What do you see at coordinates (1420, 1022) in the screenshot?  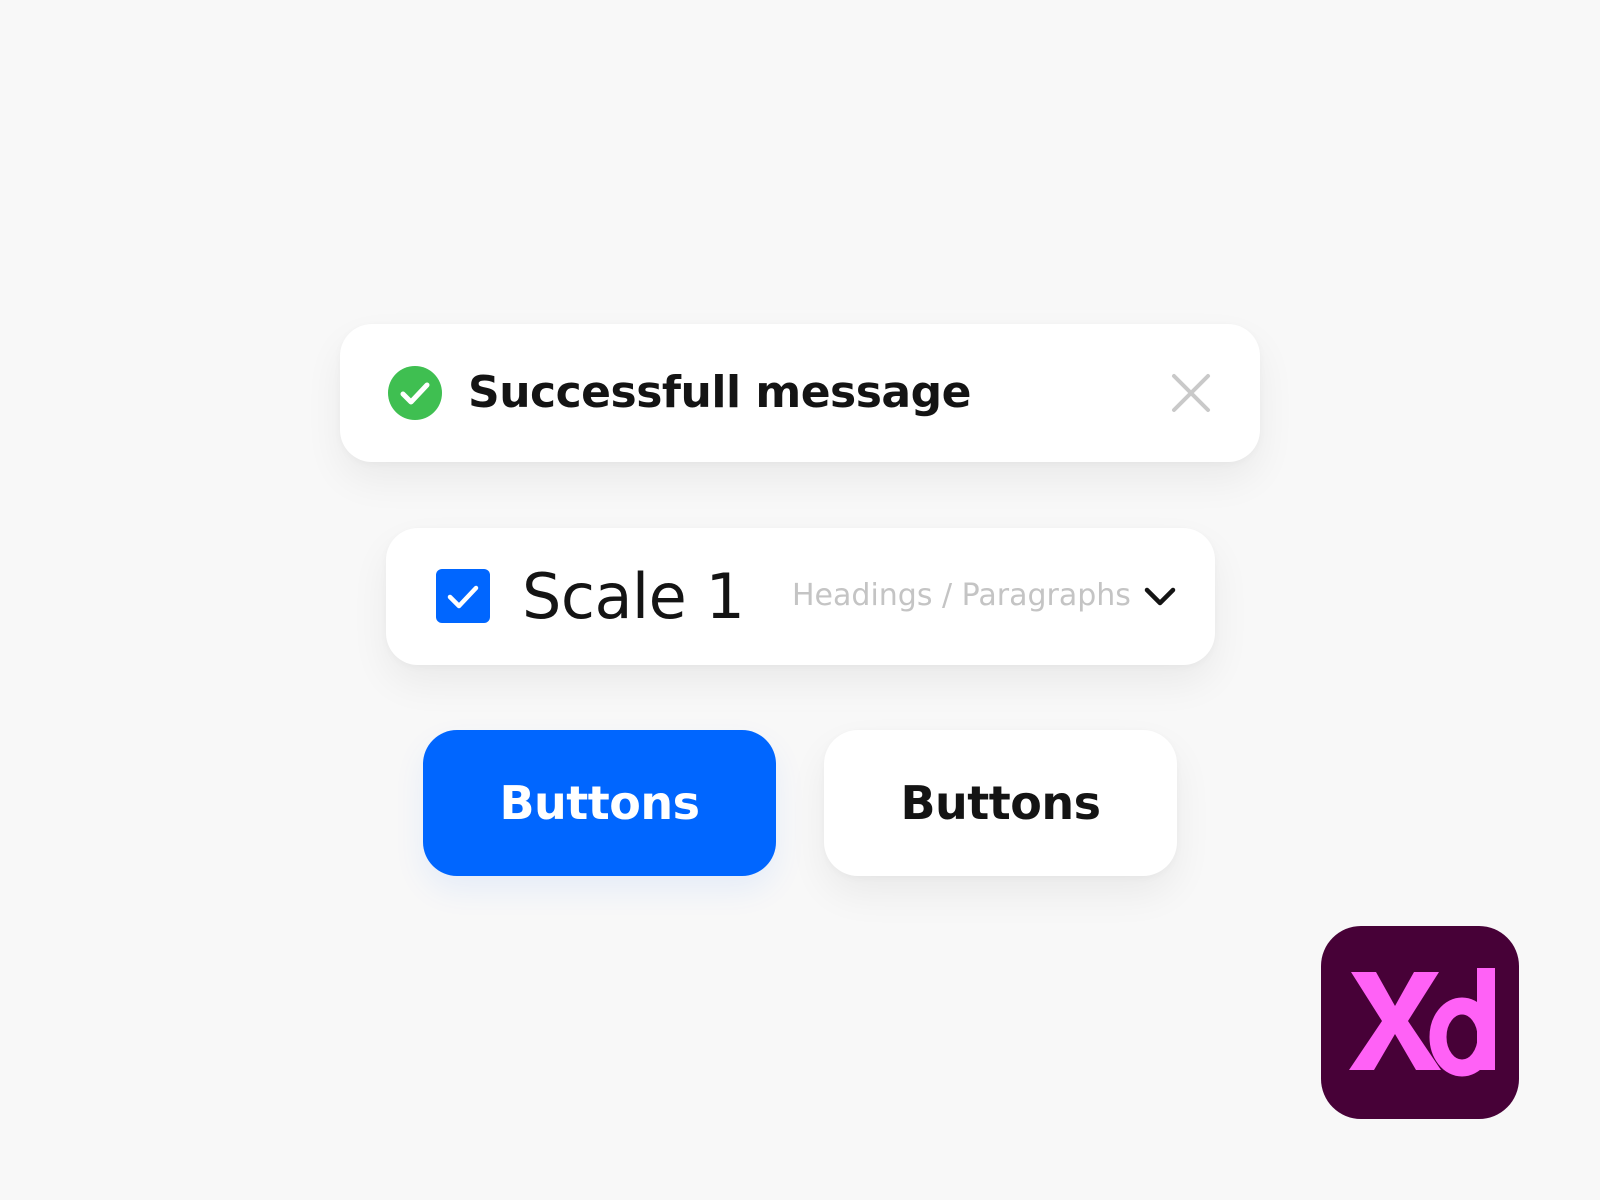 I see `adobe-xd-logo` at bounding box center [1420, 1022].